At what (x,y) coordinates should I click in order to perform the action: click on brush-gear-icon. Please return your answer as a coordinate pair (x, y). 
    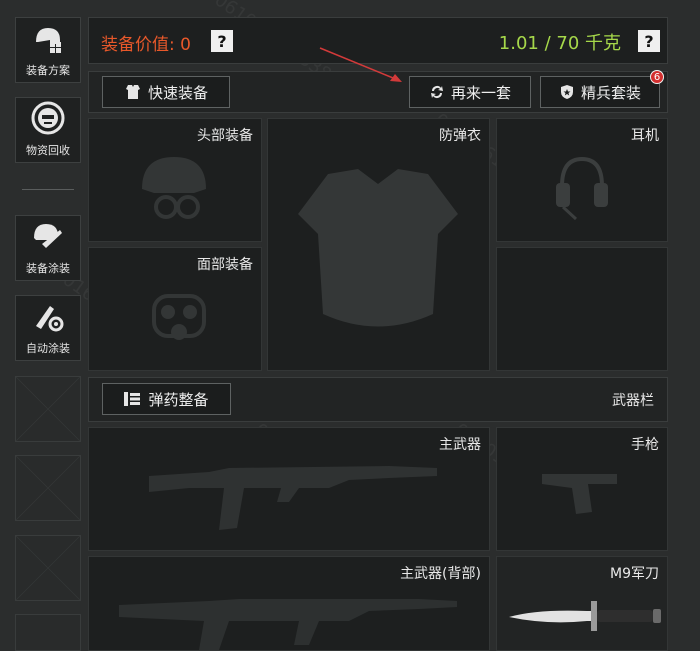
    Looking at the image, I should click on (48, 316).